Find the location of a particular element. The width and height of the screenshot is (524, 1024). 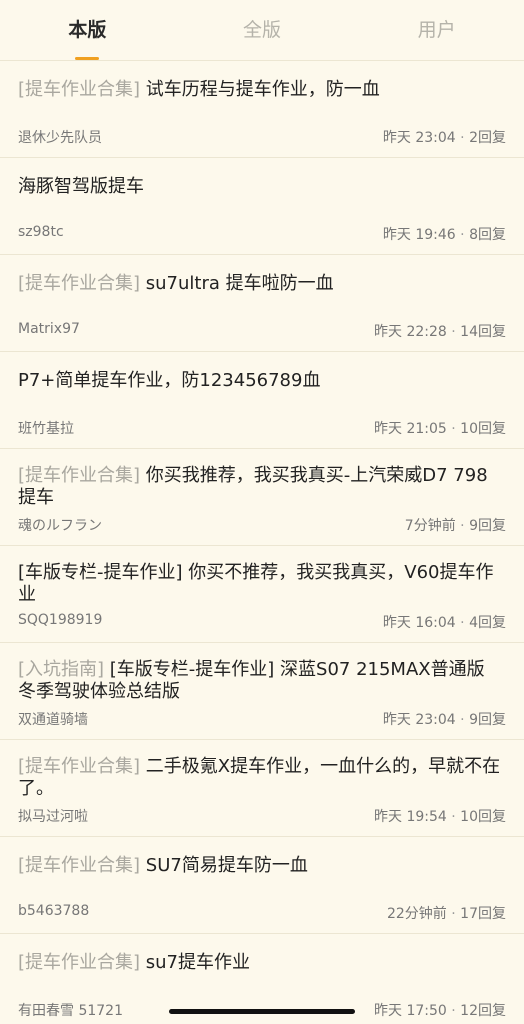

thread-meta: 班竹基拉 昨天 21:05 · 10回复 is located at coordinates (262, 428).